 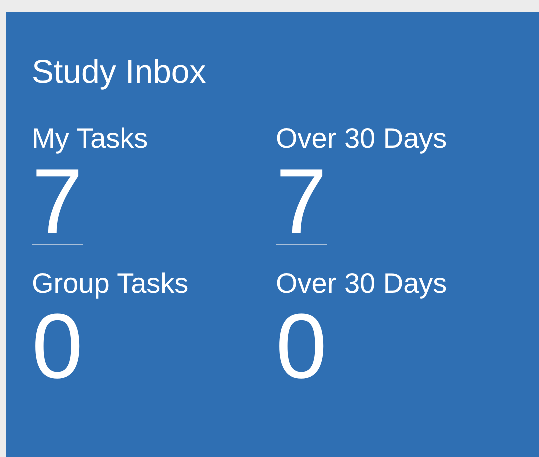 I want to click on panel-title: Study Inbox, so click(x=120, y=72).